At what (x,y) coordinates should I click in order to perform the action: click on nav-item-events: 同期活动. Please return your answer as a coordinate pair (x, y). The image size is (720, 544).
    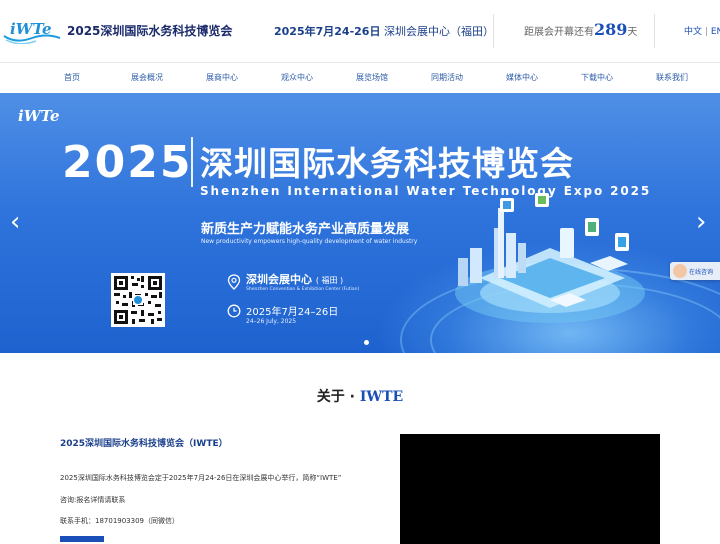
    Looking at the image, I should click on (447, 77).